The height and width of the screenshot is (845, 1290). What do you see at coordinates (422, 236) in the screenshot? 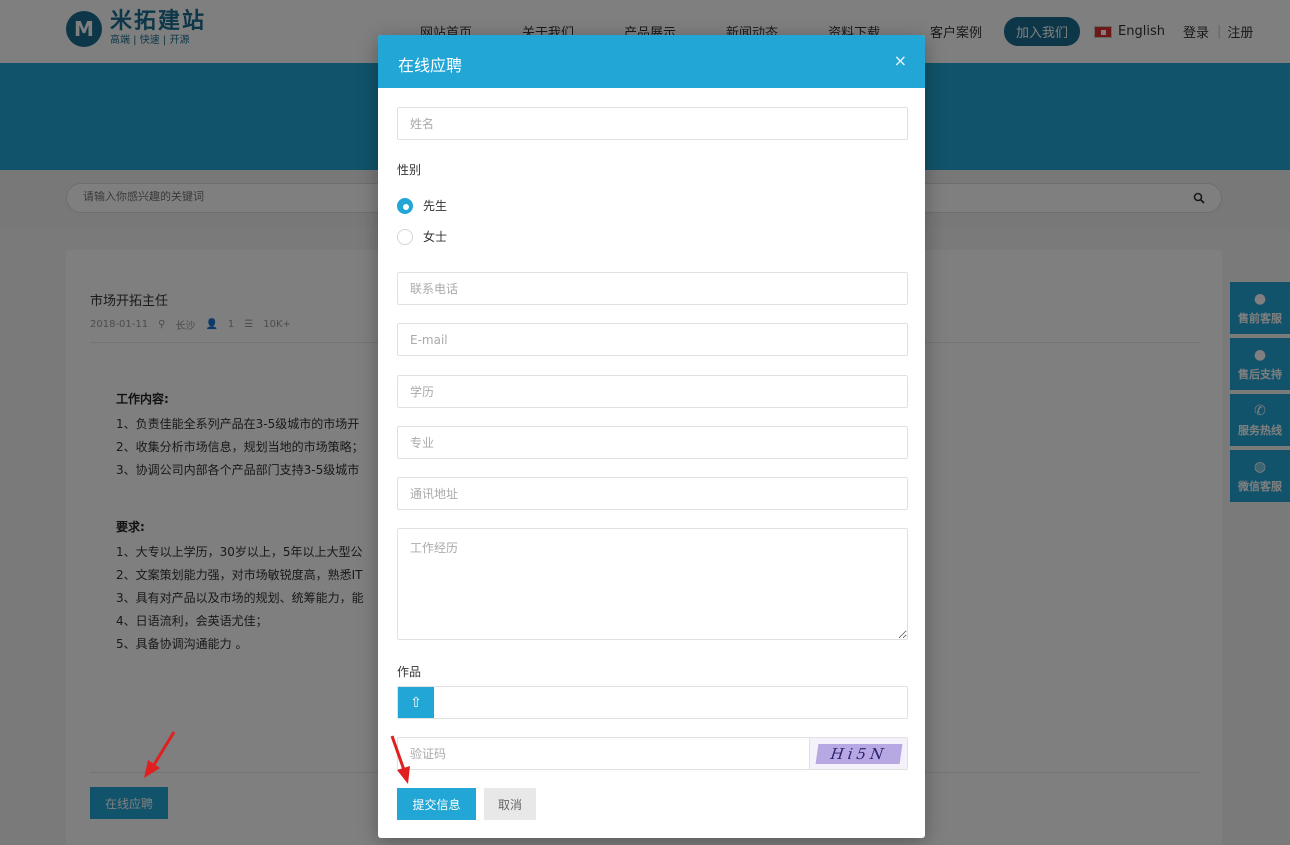
I see `gender-option-female: 女士` at bounding box center [422, 236].